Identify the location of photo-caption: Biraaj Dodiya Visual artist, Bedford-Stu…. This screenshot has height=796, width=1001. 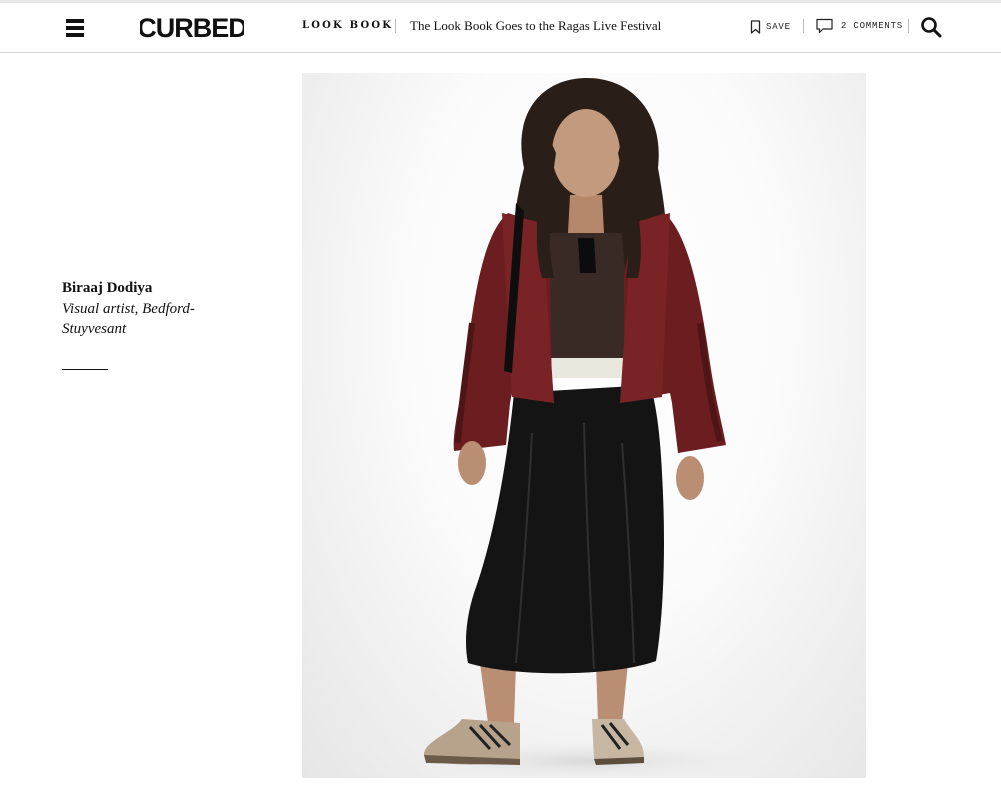
(152, 324).